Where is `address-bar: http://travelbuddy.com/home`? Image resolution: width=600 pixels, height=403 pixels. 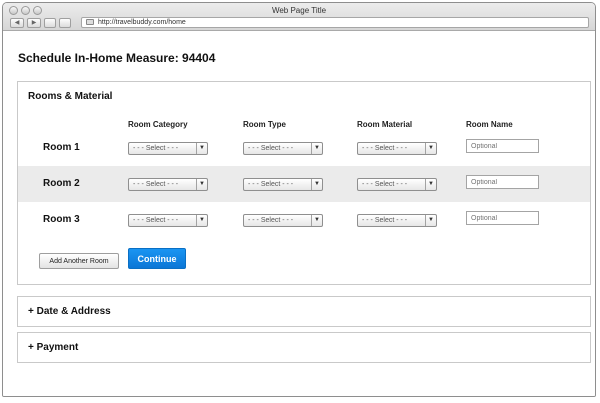
address-bar: http://travelbuddy.com/home is located at coordinates (335, 22).